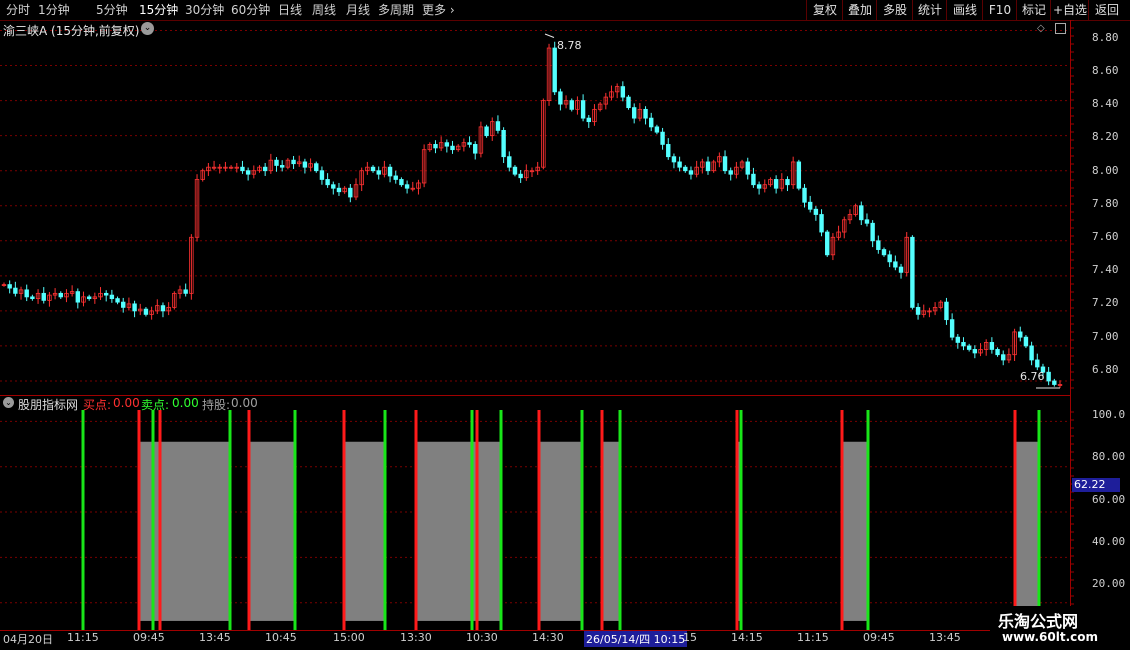 The height and width of the screenshot is (650, 1130). What do you see at coordinates (185, 403) in the screenshot?
I see `sell-point-value: 0.00` at bounding box center [185, 403].